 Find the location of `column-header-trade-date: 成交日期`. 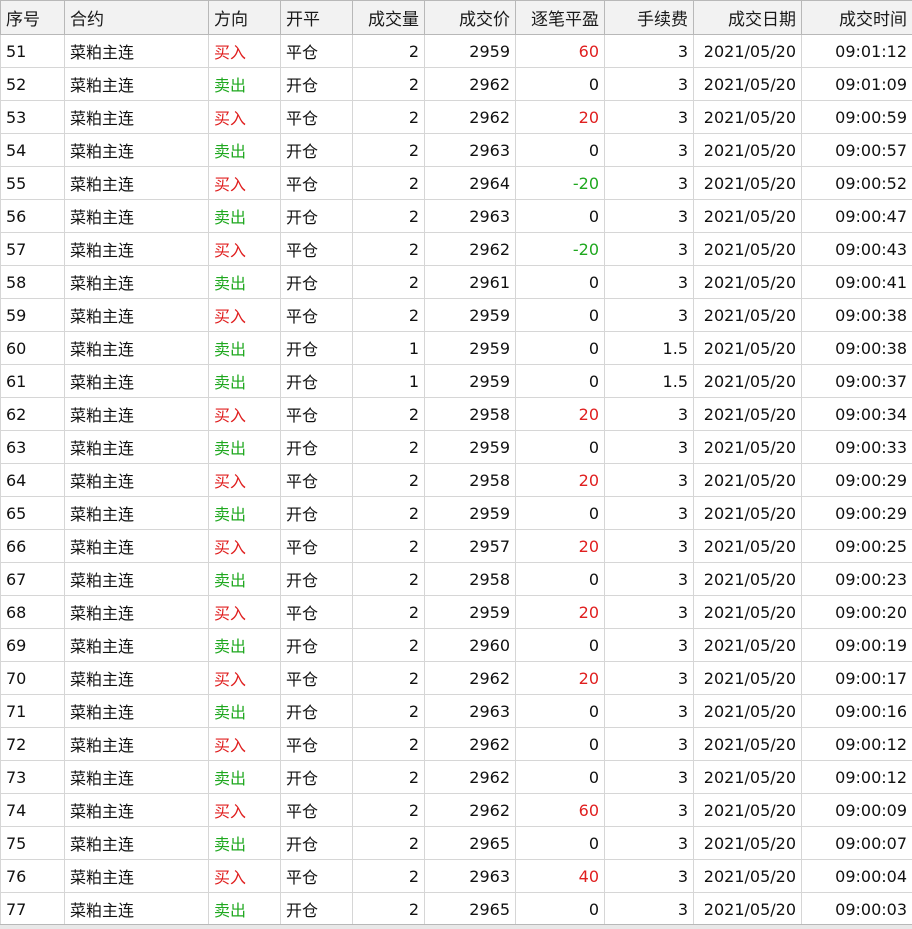

column-header-trade-date: 成交日期 is located at coordinates (748, 18).